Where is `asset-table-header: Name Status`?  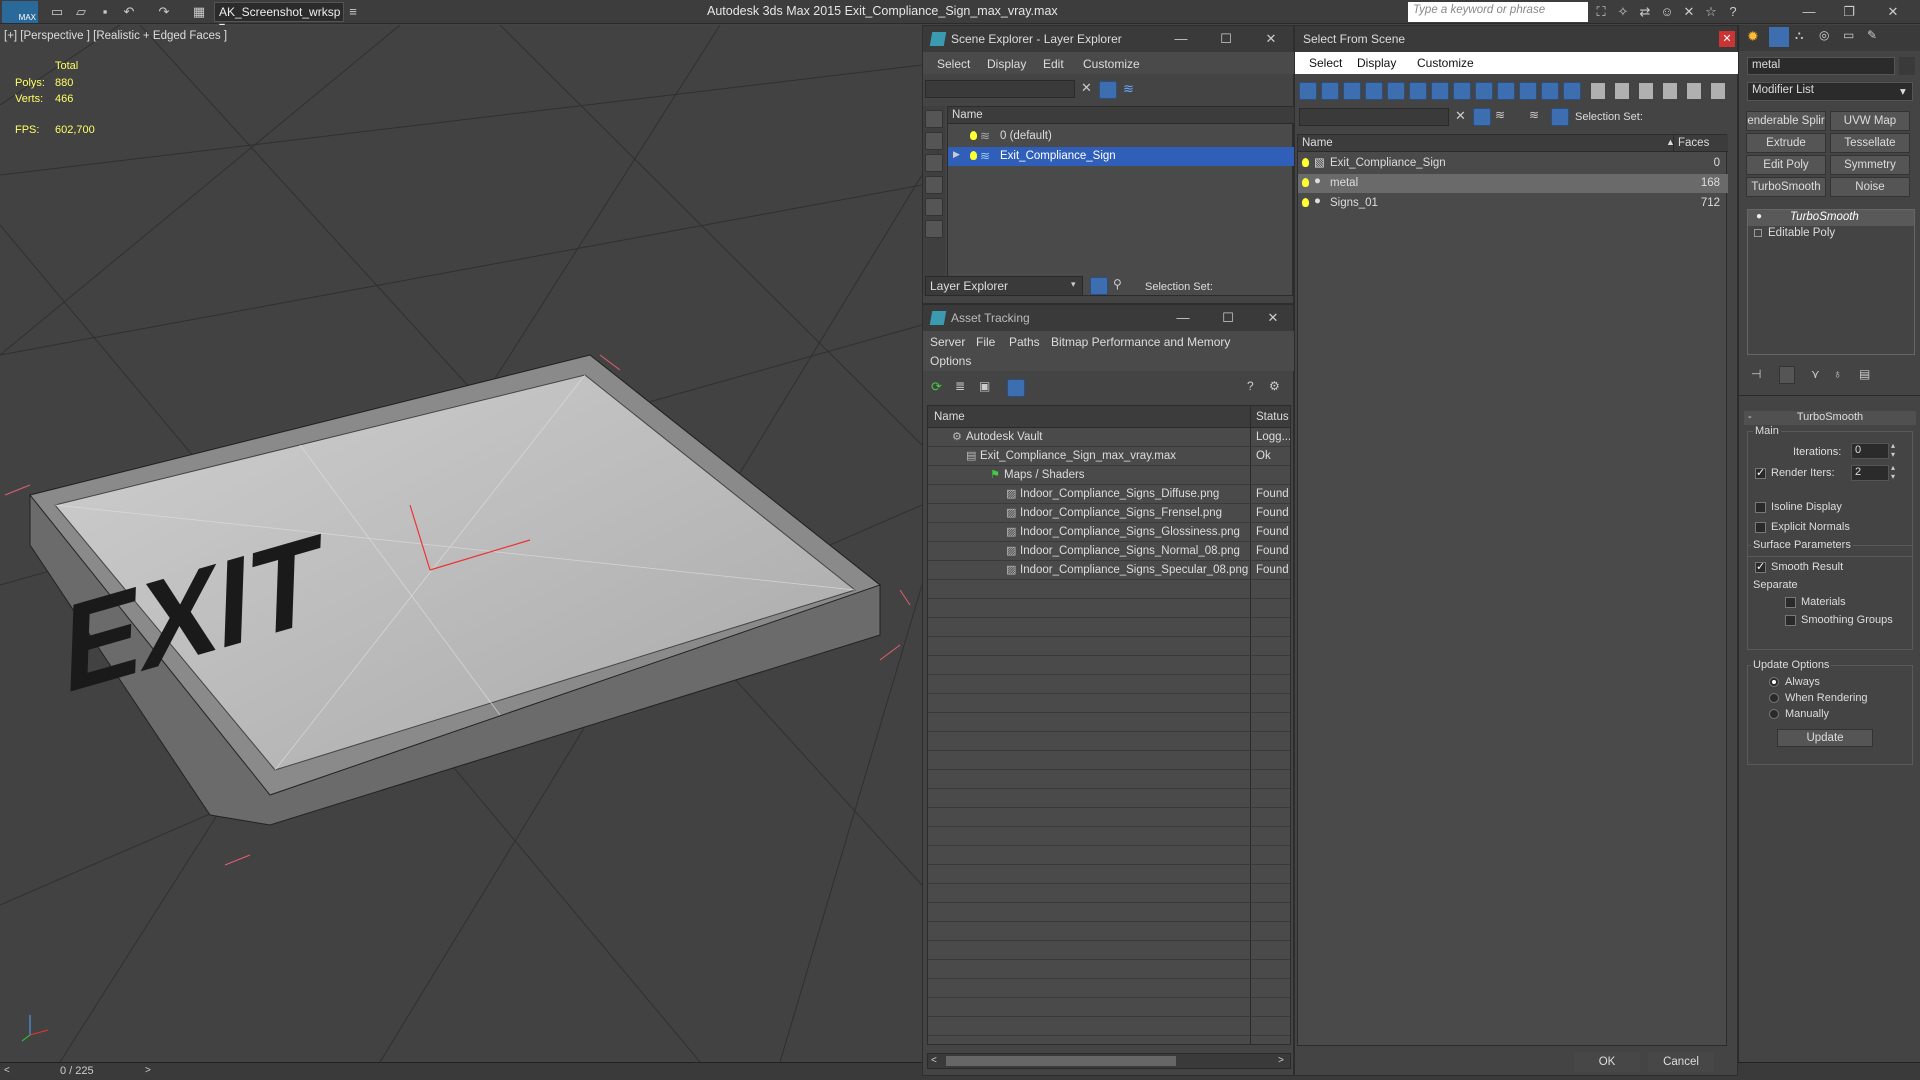 asset-table-header: Name Status is located at coordinates (1109, 417).